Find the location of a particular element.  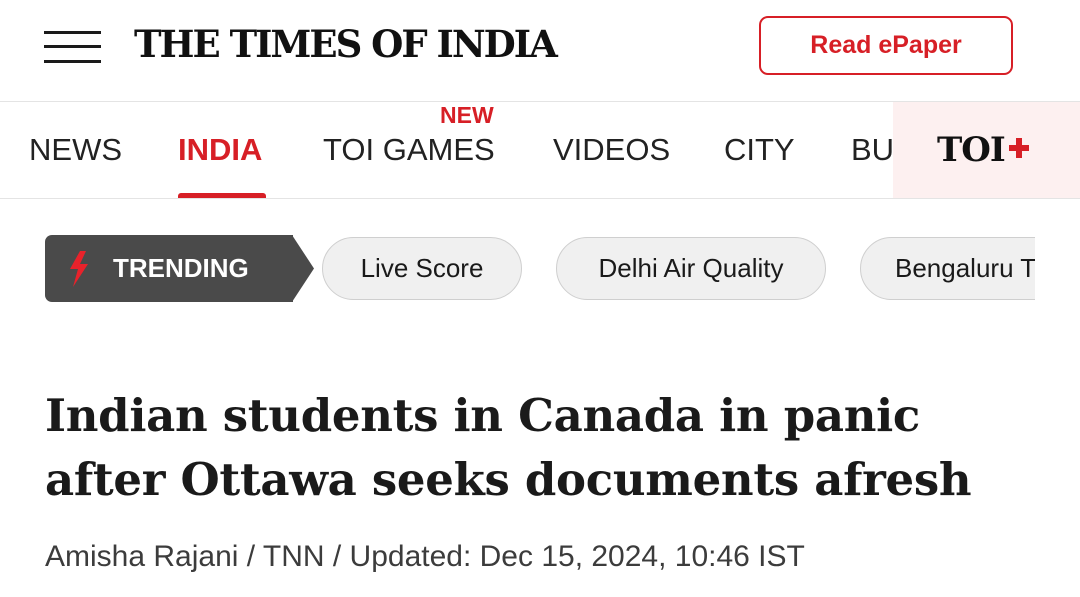

toi-plus-button: TOI is located at coordinates (986, 150).